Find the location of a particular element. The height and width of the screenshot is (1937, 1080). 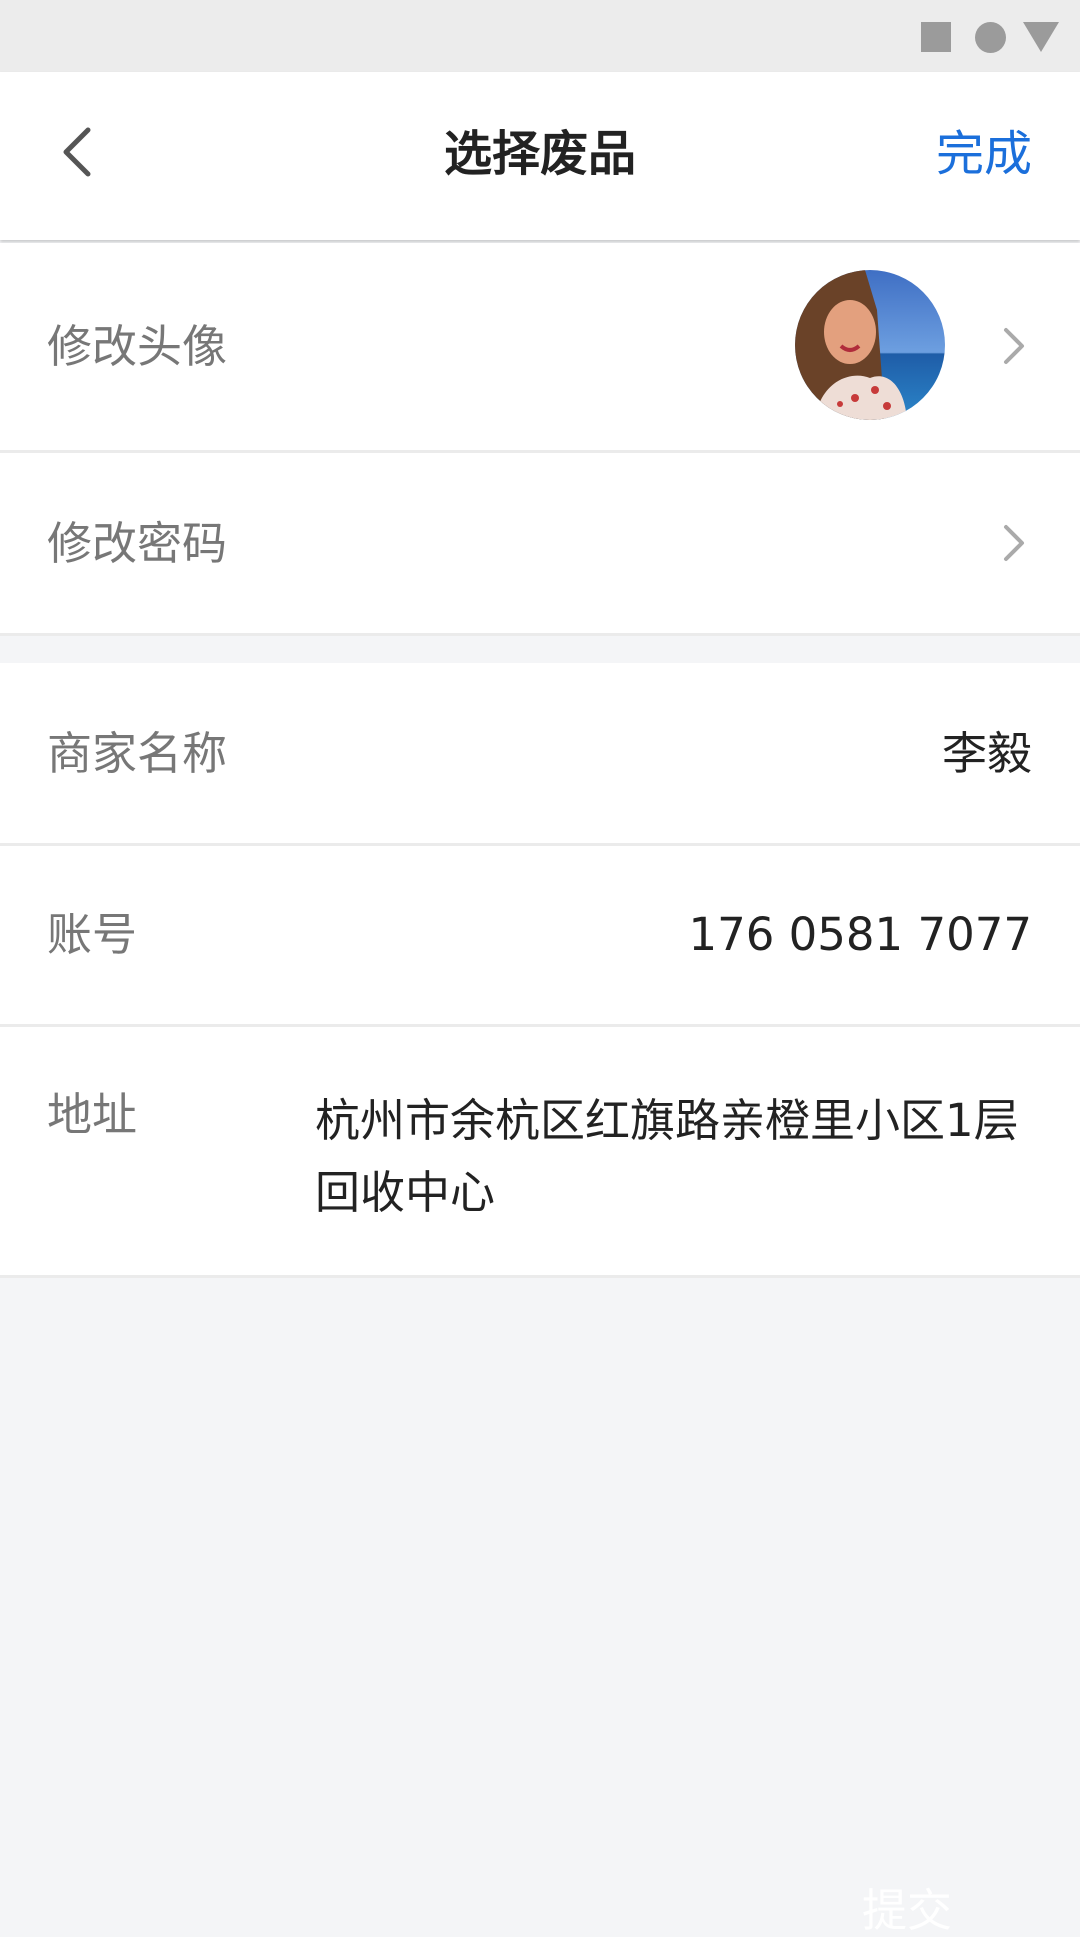

submit-button: 提交 is located at coordinates (907, 1910).